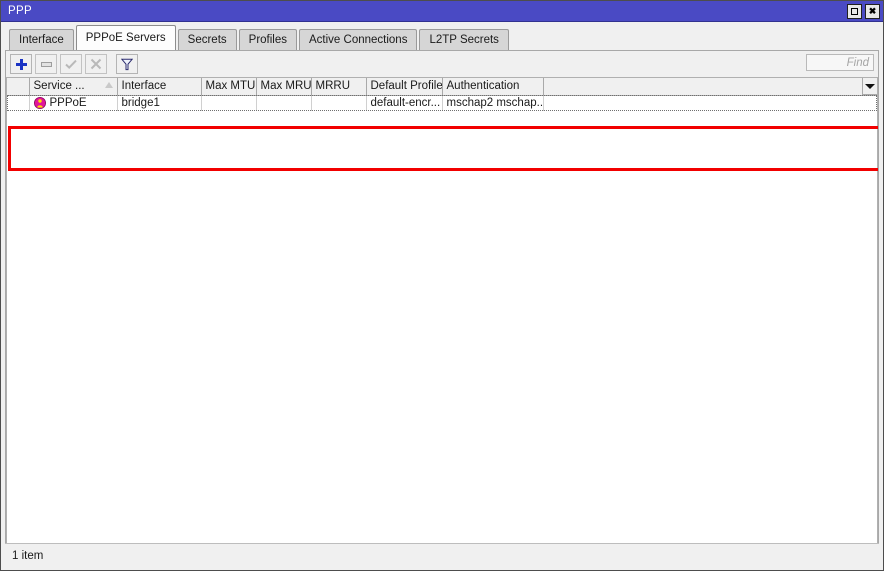 This screenshot has height=571, width=884. I want to click on cell-service: PPPoE, so click(73, 103).